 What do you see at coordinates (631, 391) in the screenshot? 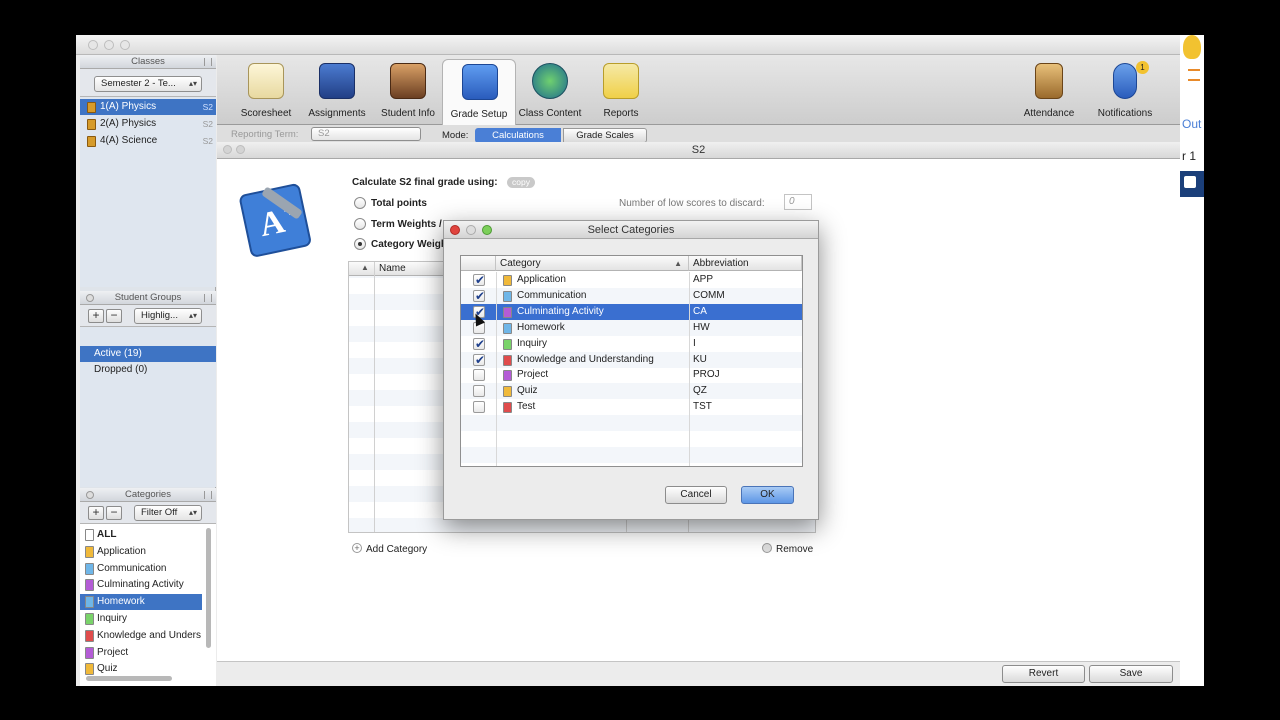
I see `category-row: Quiz QZ` at bounding box center [631, 391].